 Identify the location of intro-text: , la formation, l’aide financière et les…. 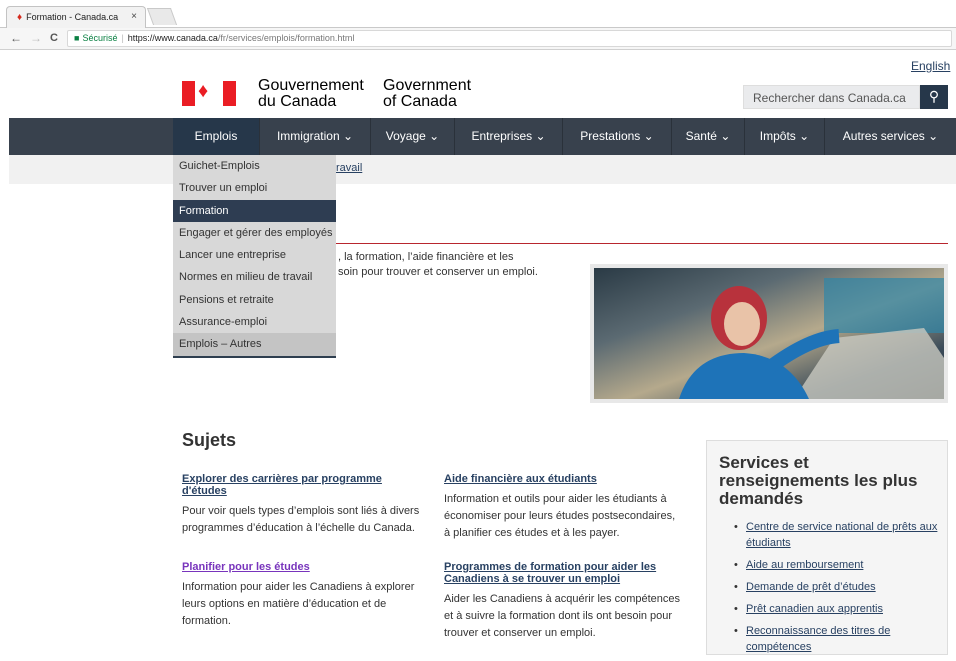
(458, 265).